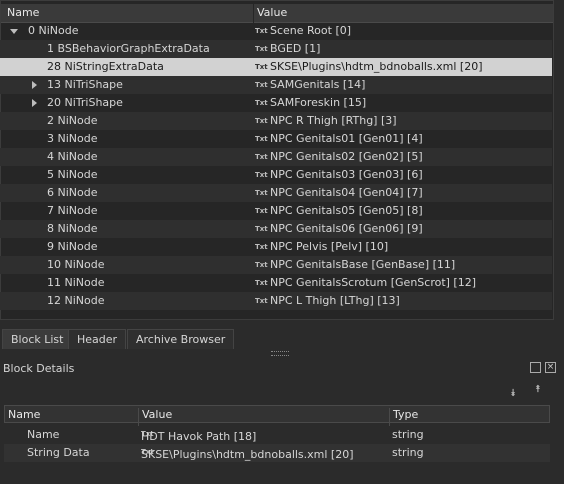 This screenshot has height=484, width=564. What do you see at coordinates (405, 414) in the screenshot?
I see `details-col-type: Type` at bounding box center [405, 414].